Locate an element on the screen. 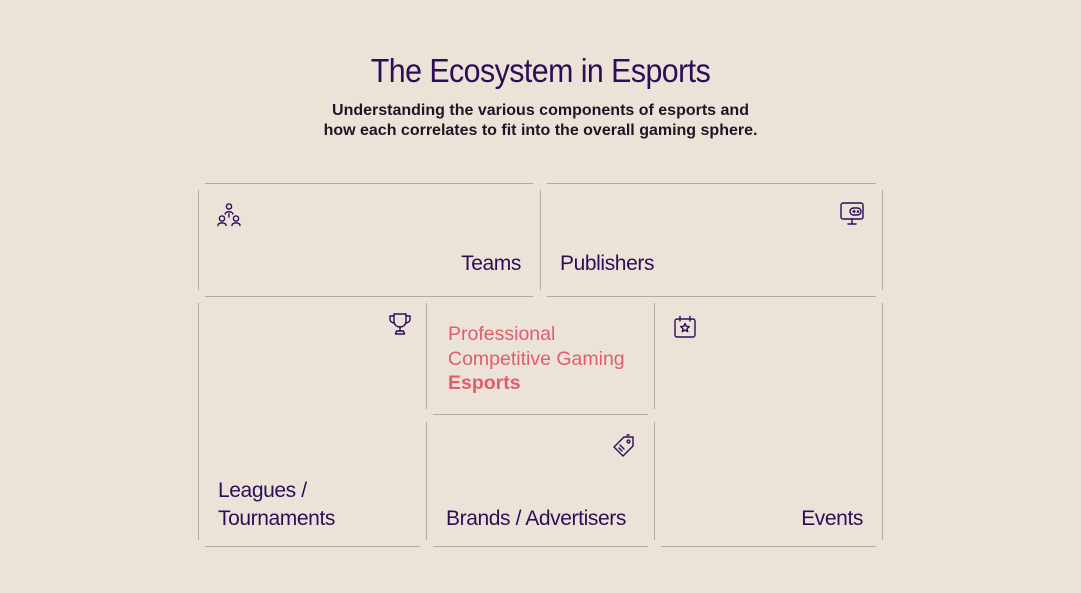 This screenshot has width=1081, height=593. tag-icon is located at coordinates (624, 446).